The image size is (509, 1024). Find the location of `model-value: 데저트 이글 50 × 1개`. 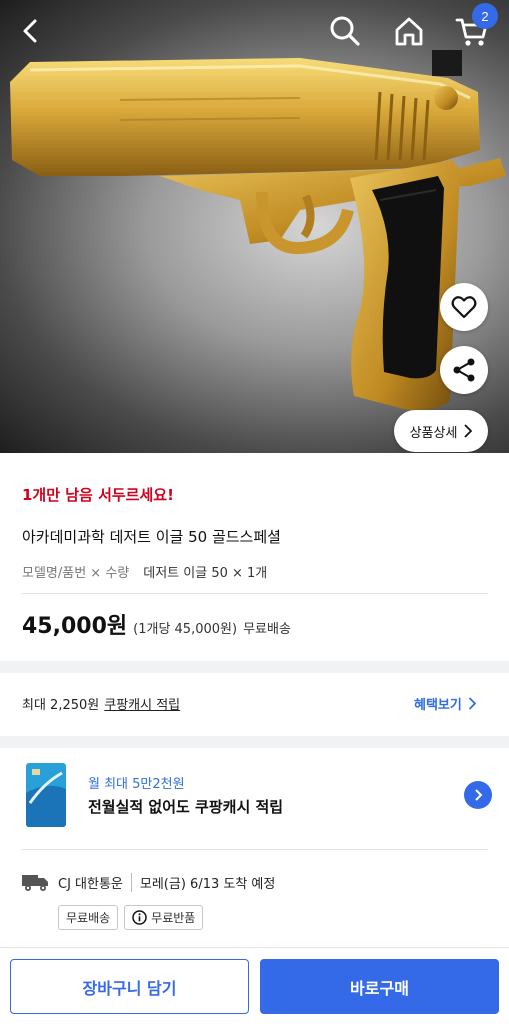

model-value: 데저트 이글 50 × 1개 is located at coordinates (205, 573).